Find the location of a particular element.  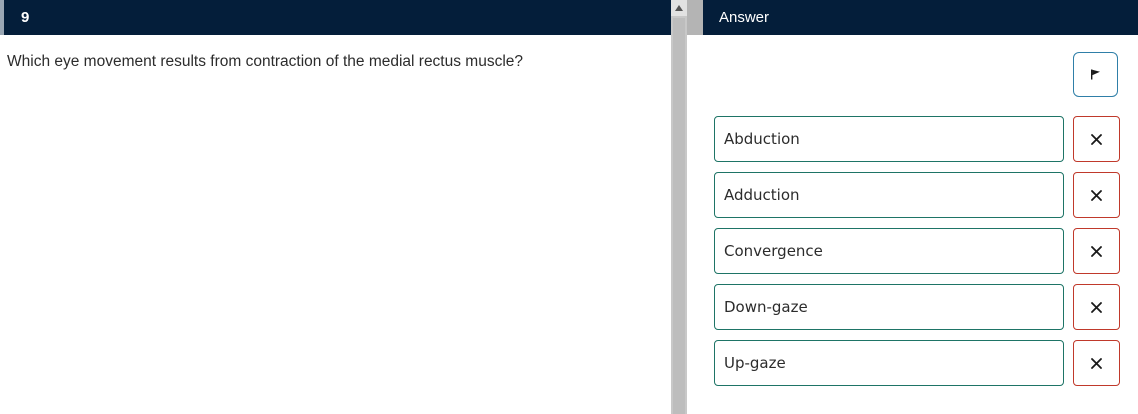

flag-button is located at coordinates (1095, 74).